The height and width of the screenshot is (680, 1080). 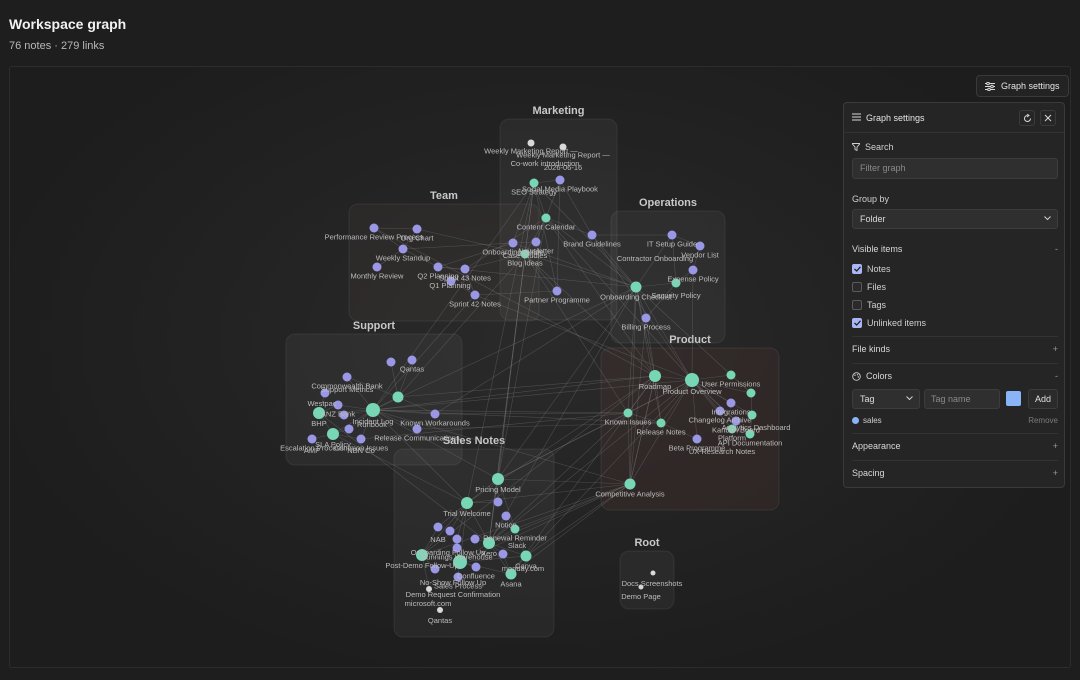 What do you see at coordinates (955, 351) in the screenshot?
I see `file-kinds-section: File kinds +` at bounding box center [955, 351].